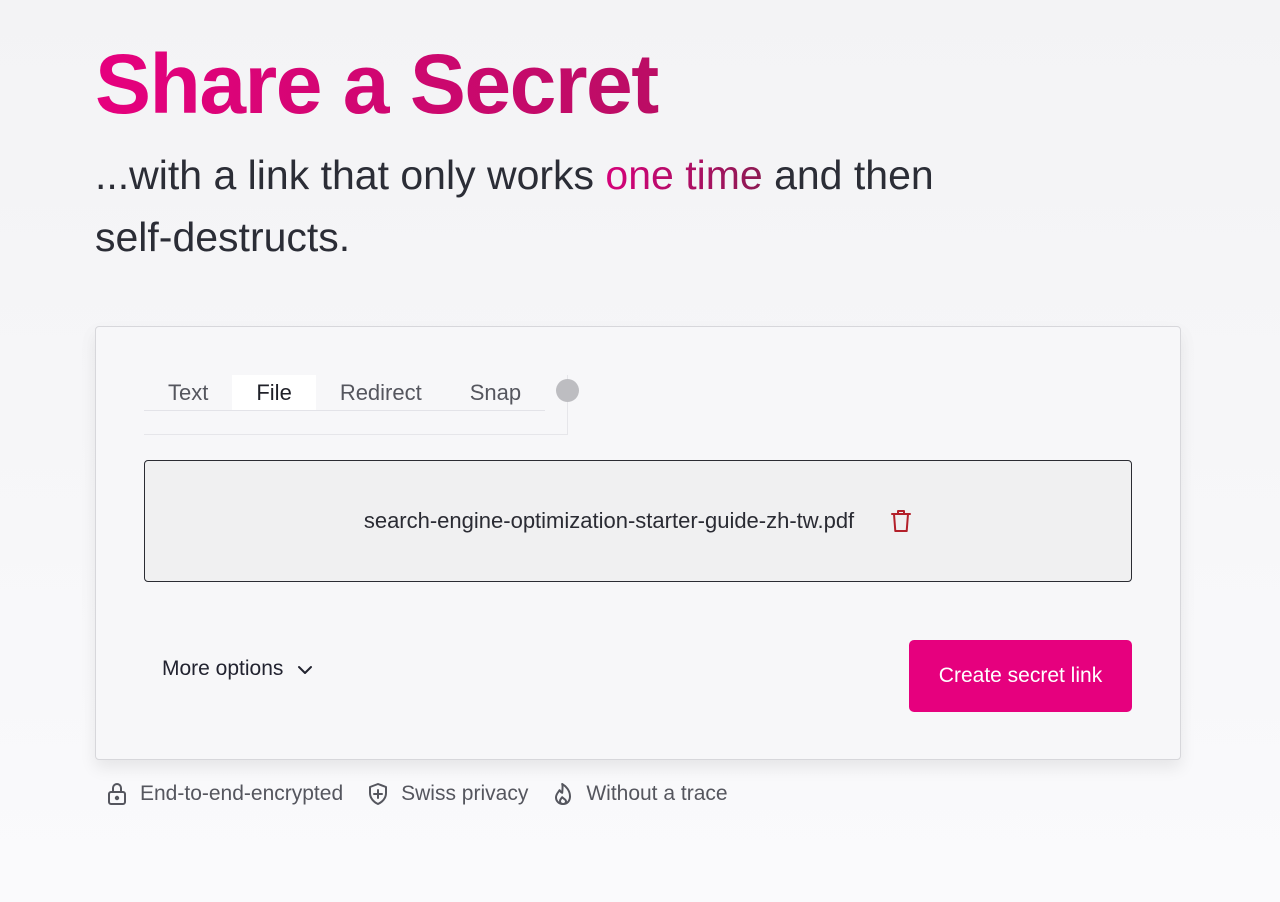 This screenshot has height=902, width=1280. I want to click on more-options-label: More options, so click(223, 668).